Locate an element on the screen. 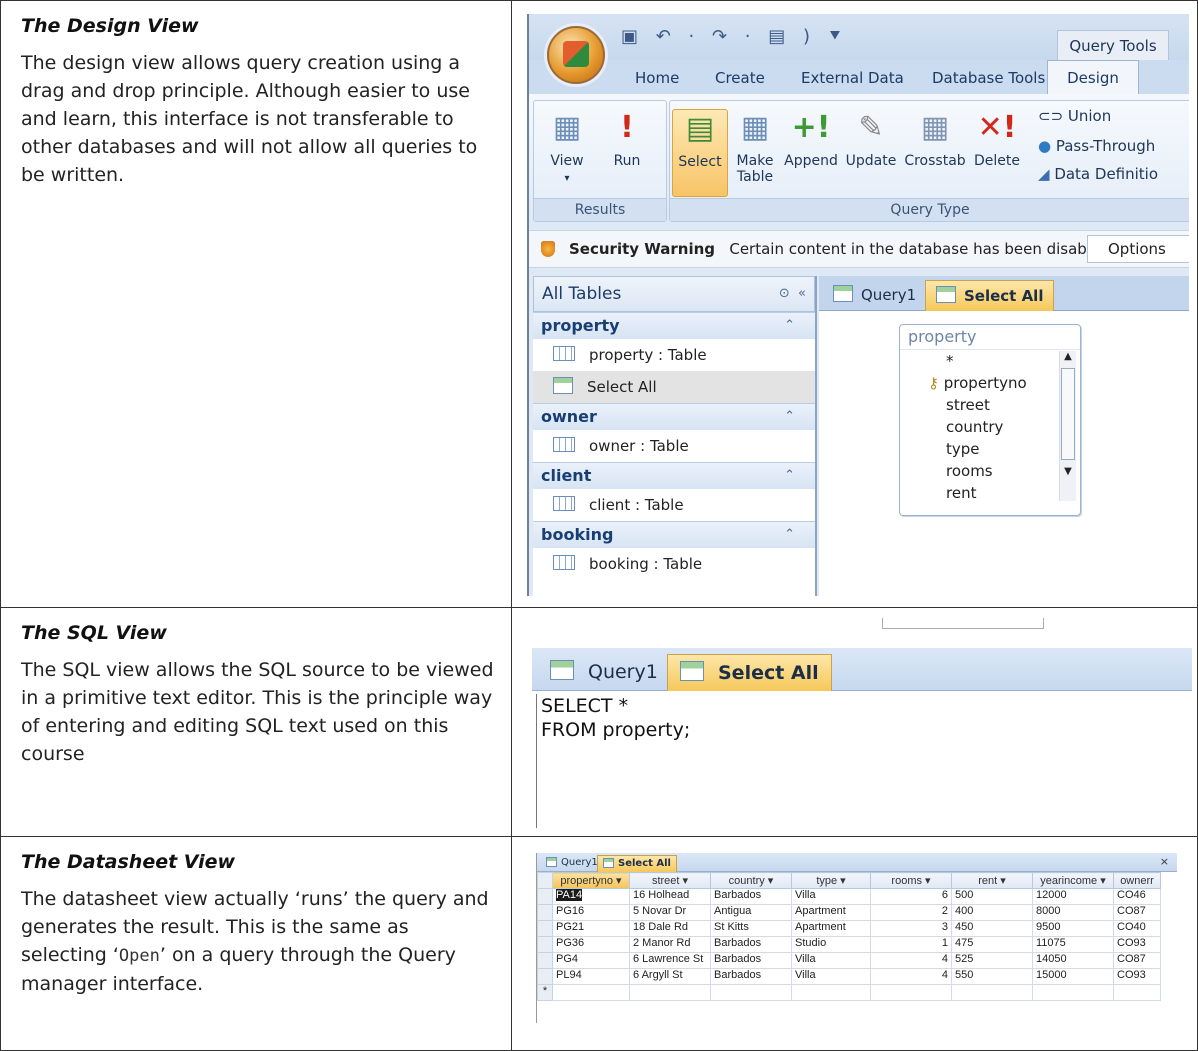 The image size is (1198, 1051). tab-query1: Query1 is located at coordinates (874, 295).